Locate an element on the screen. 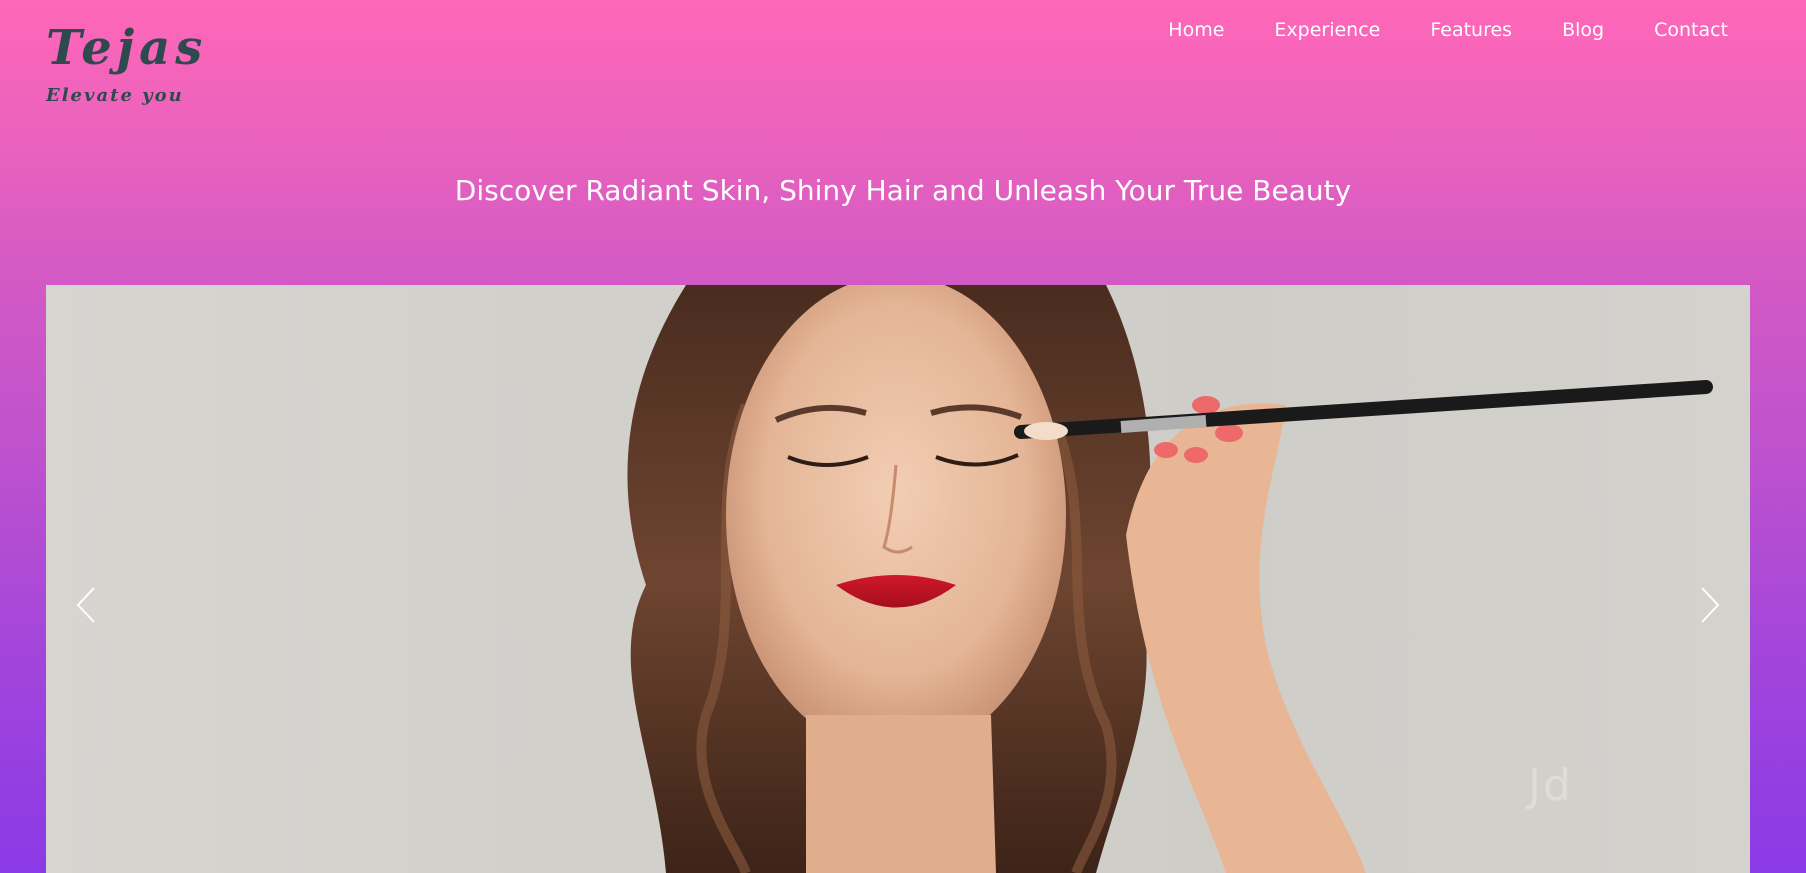  carousel-next-button is located at coordinates (1710, 605).